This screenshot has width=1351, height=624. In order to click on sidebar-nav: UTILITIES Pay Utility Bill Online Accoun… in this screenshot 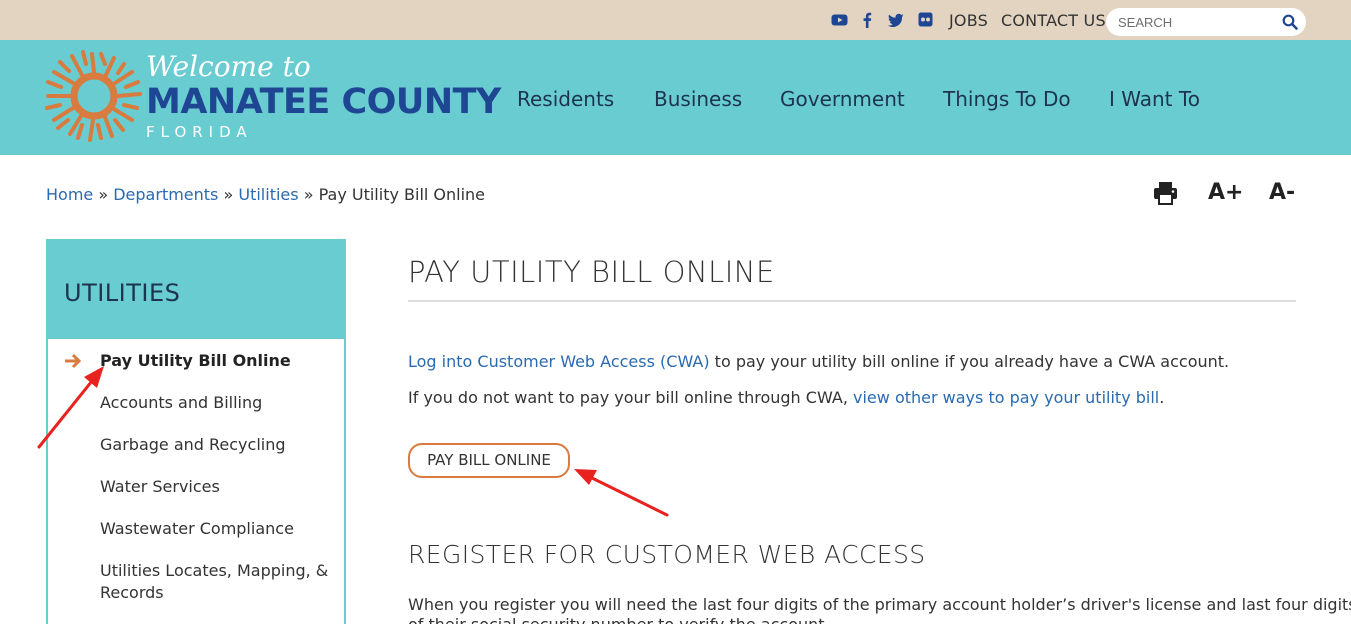, I will do `click(196, 431)`.